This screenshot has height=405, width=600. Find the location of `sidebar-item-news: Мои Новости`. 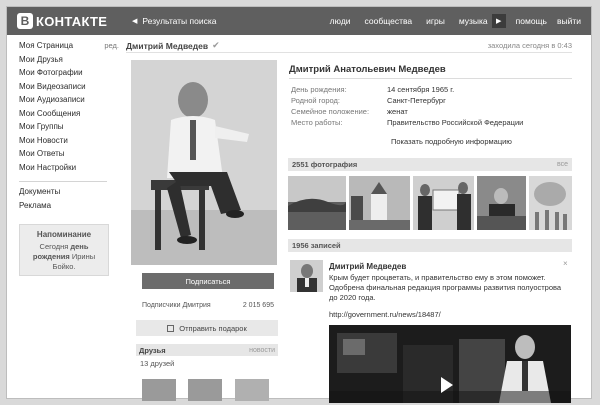

sidebar-item-news: Мои Новости is located at coordinates (69, 143).